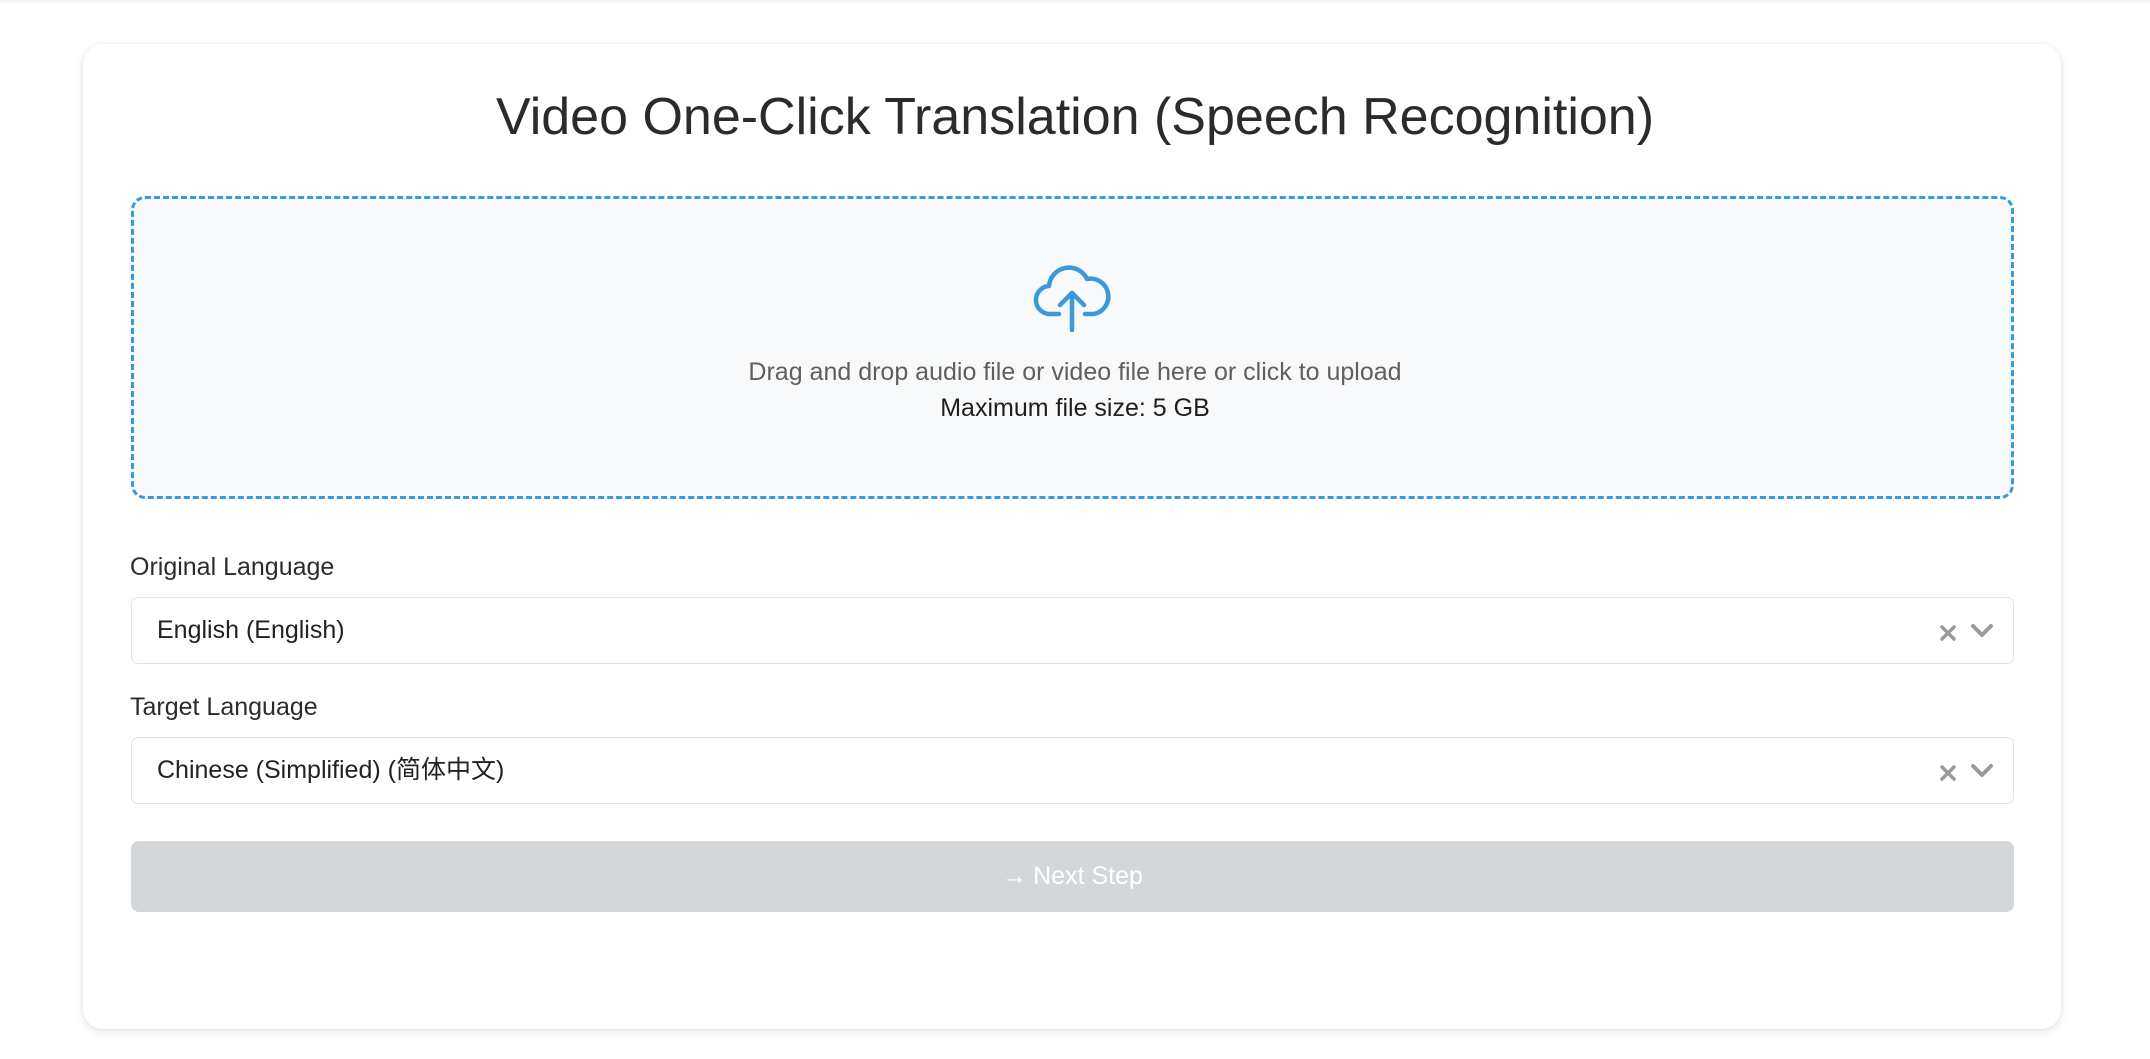  I want to click on next-step-label: Next Step, so click(1088, 876).